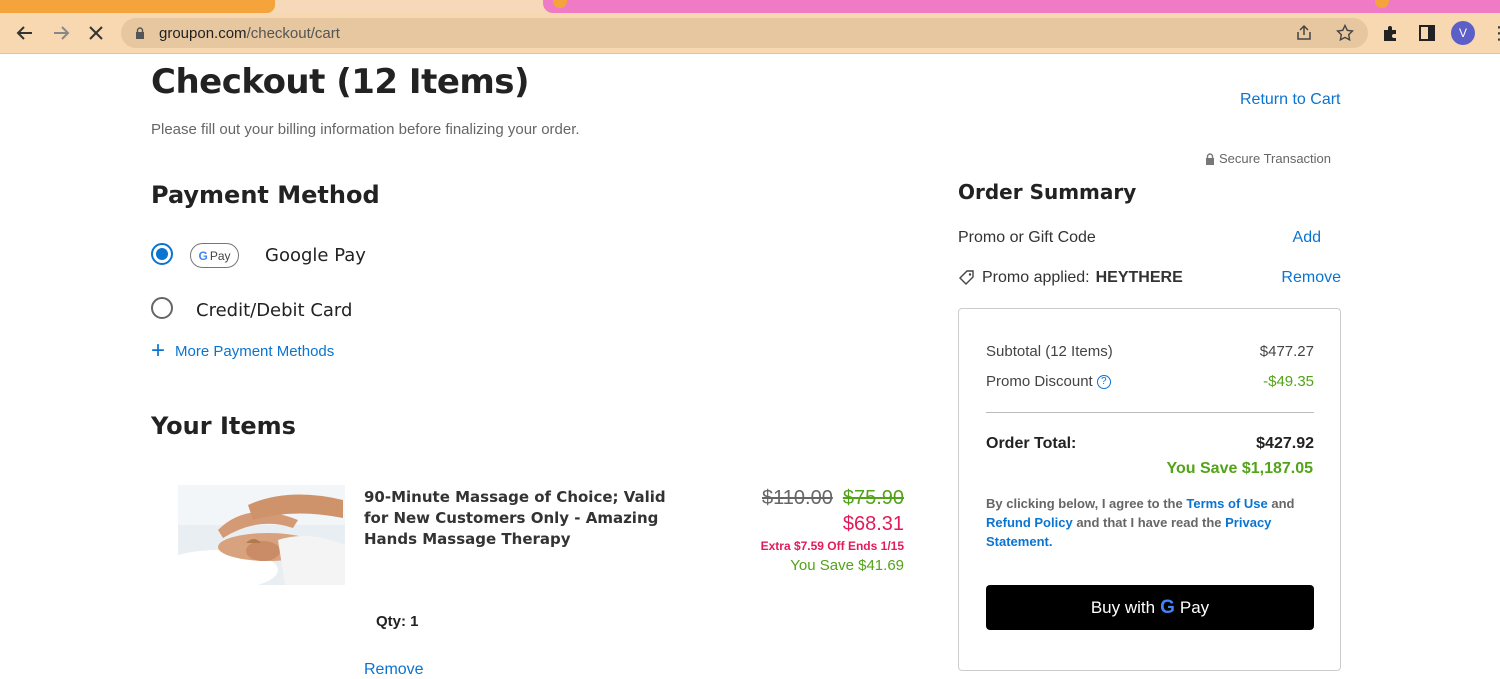  I want to click on tab-strip, so click(750, 6).